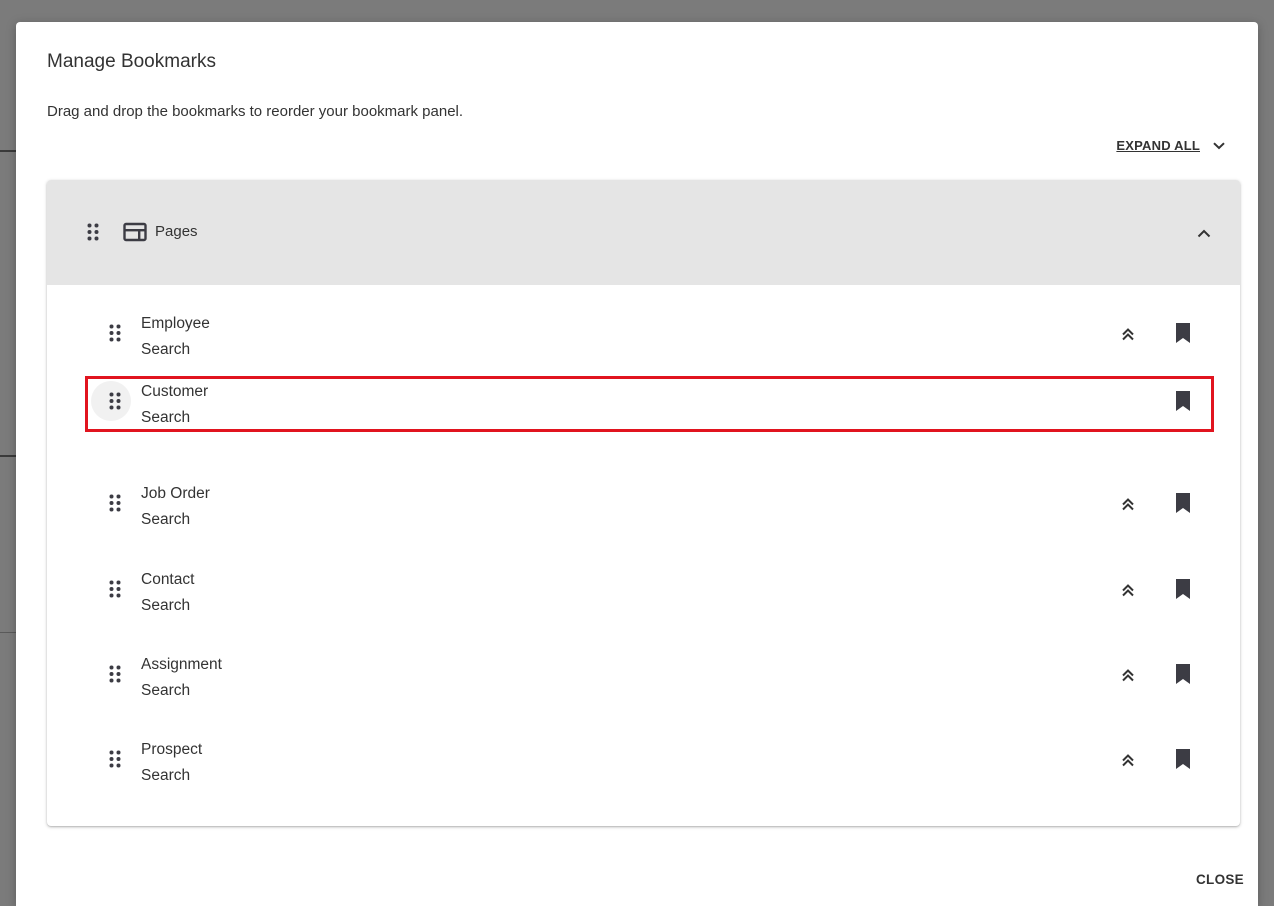  What do you see at coordinates (1204, 233) in the screenshot?
I see `chevron-up-icon` at bounding box center [1204, 233].